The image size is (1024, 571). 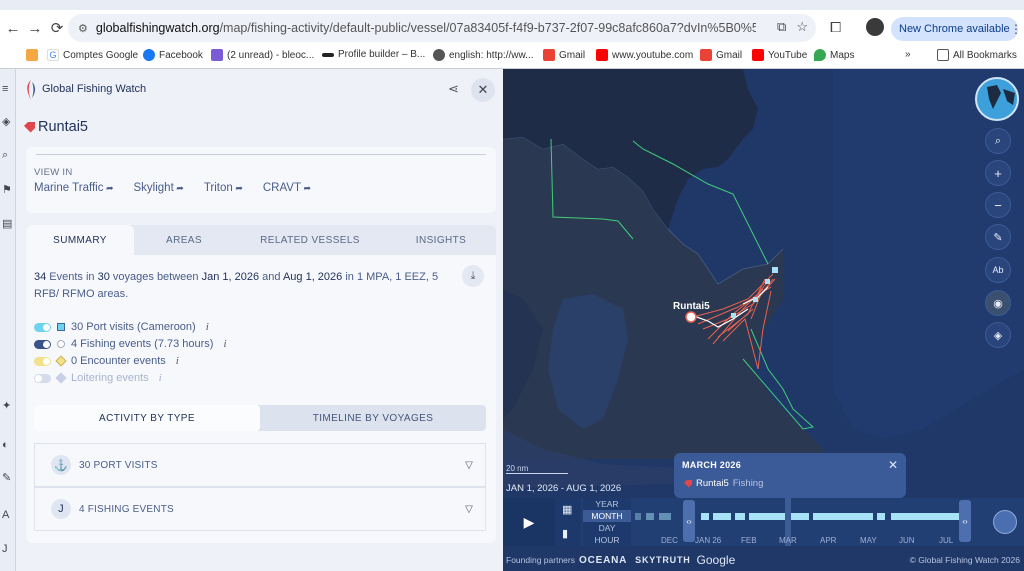 What do you see at coordinates (441, 240) in the screenshot?
I see `tab-insights: INSIGHTS` at bounding box center [441, 240].